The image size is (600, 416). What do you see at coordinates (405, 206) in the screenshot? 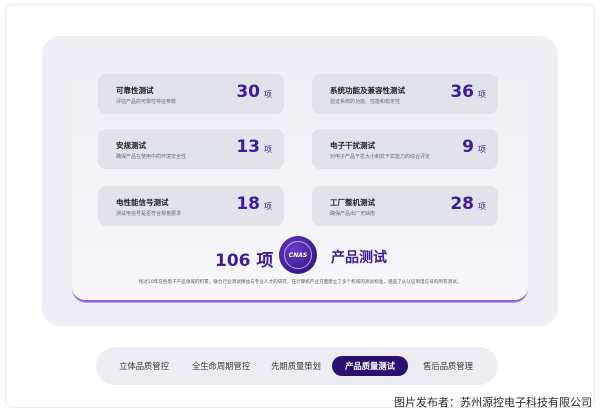
I see `test-card-factory: 工厂整机测试 确保产品出厂无缺陷 28 项` at bounding box center [405, 206].